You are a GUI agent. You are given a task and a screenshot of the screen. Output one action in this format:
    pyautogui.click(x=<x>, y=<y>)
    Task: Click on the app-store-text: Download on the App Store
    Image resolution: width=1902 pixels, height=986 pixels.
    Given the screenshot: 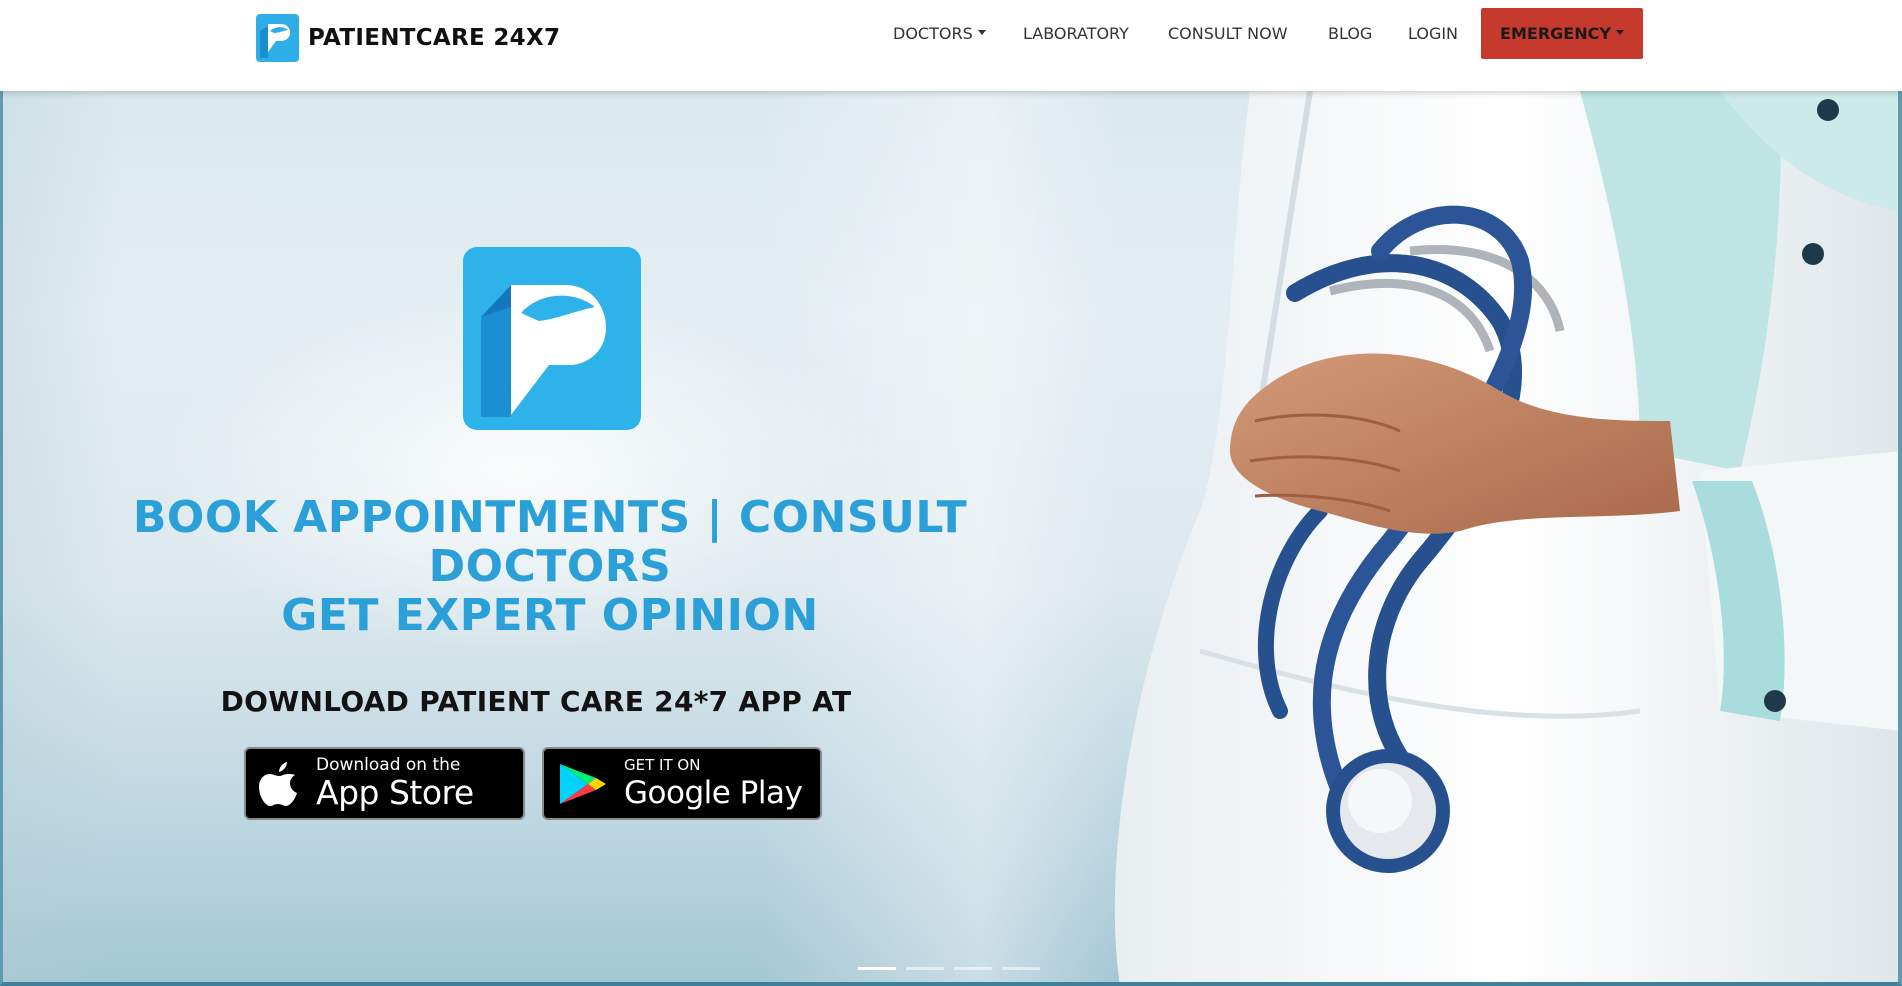 What is the action you would take?
    pyautogui.click(x=395, y=783)
    